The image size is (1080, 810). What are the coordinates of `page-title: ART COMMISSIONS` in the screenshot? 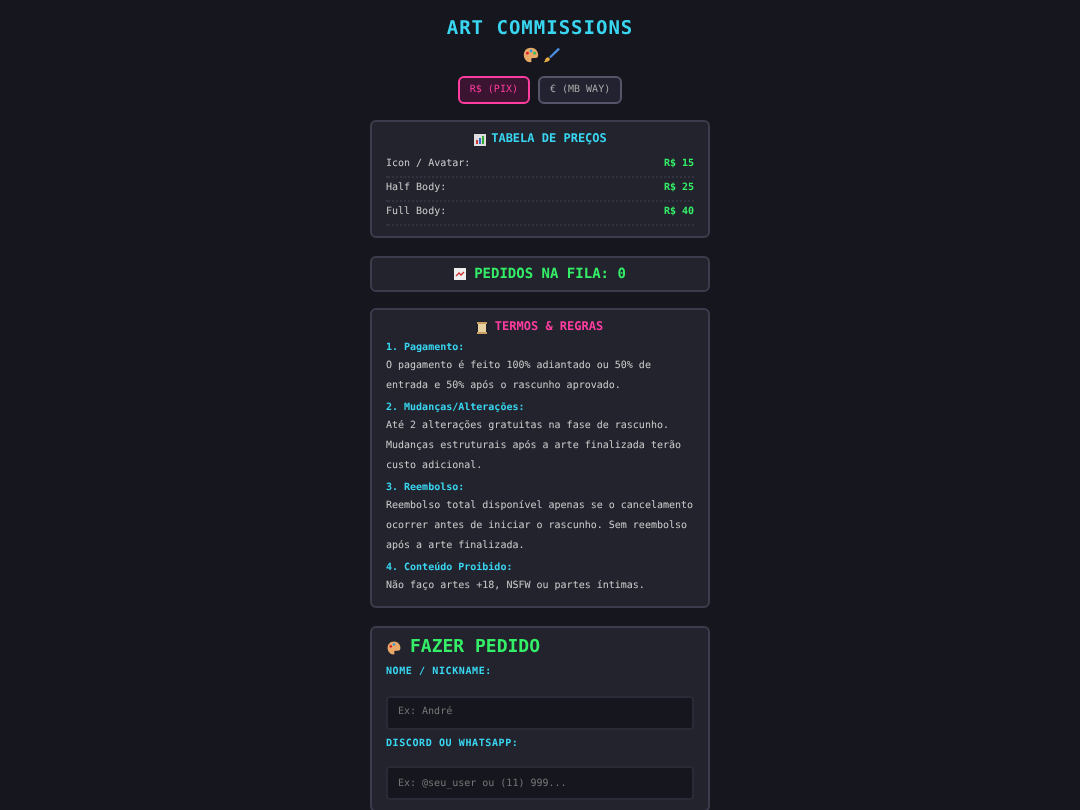 It's located at (540, 29).